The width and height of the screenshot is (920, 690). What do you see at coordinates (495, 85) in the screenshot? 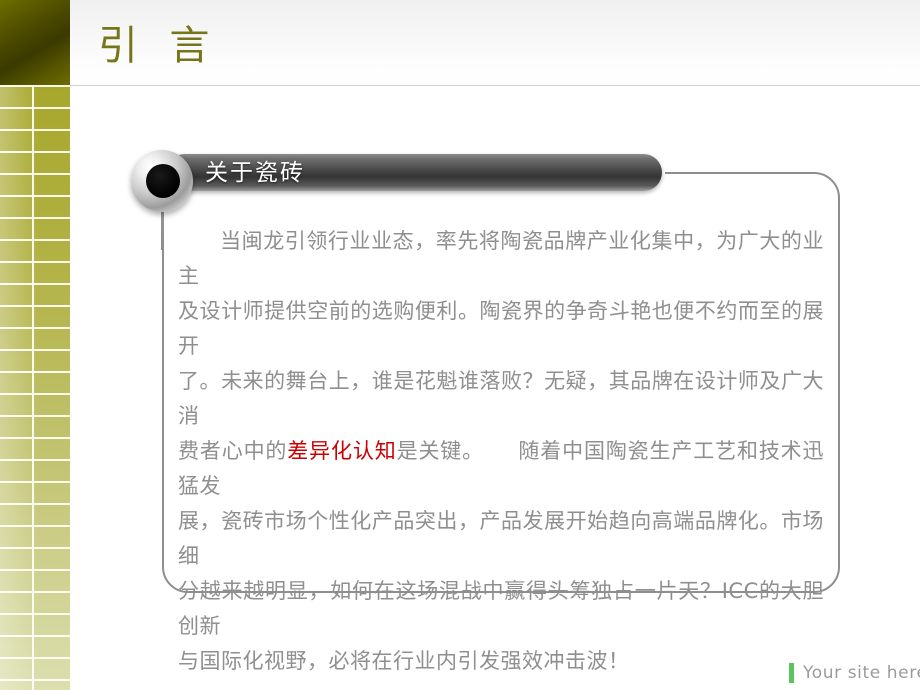
I see `header-divider` at bounding box center [495, 85].